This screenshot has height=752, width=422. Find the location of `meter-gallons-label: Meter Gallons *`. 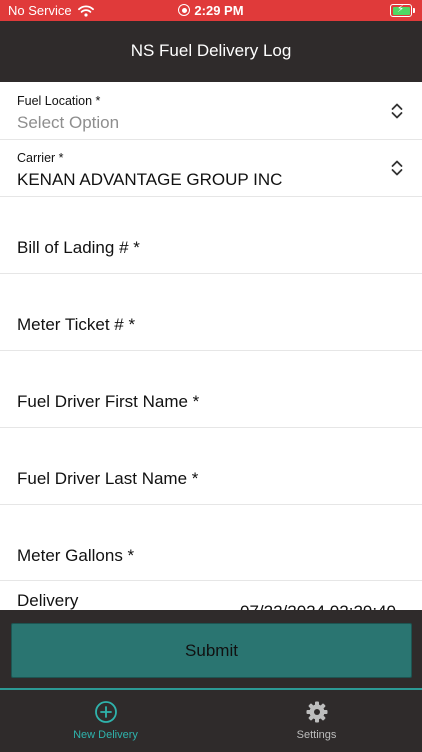

meter-gallons-label: Meter Gallons * is located at coordinates (76, 555).